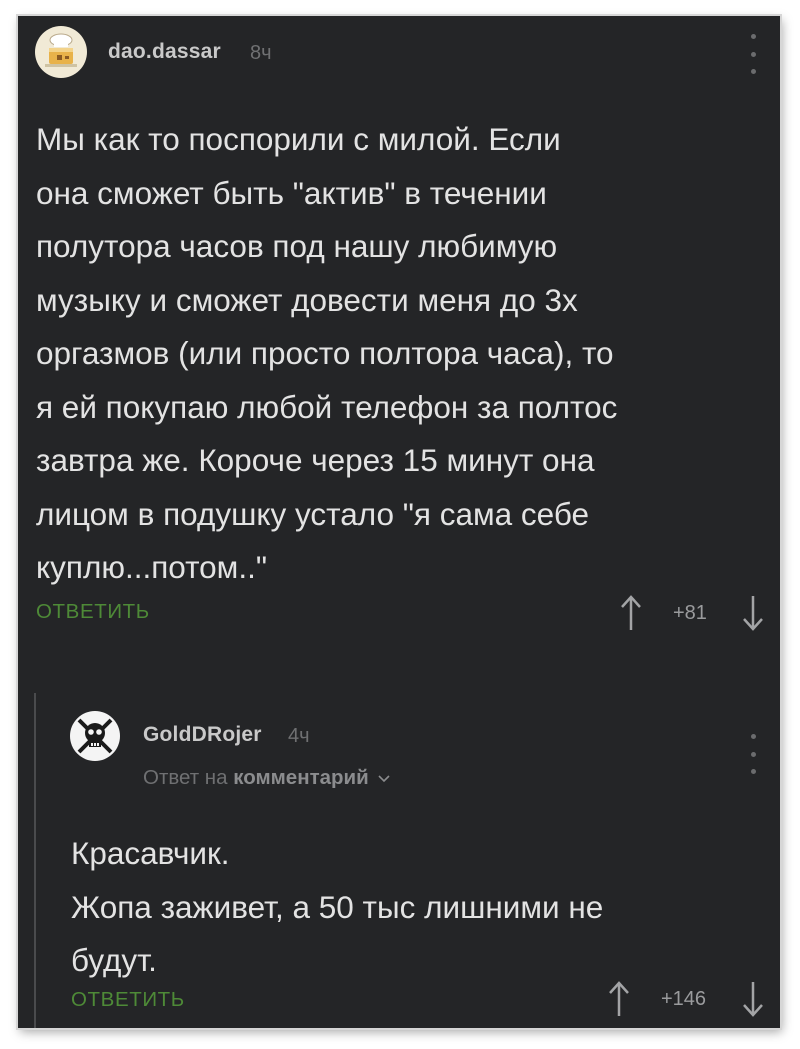 The image size is (800, 1049). I want to click on chevron-down-icon, so click(384, 778).